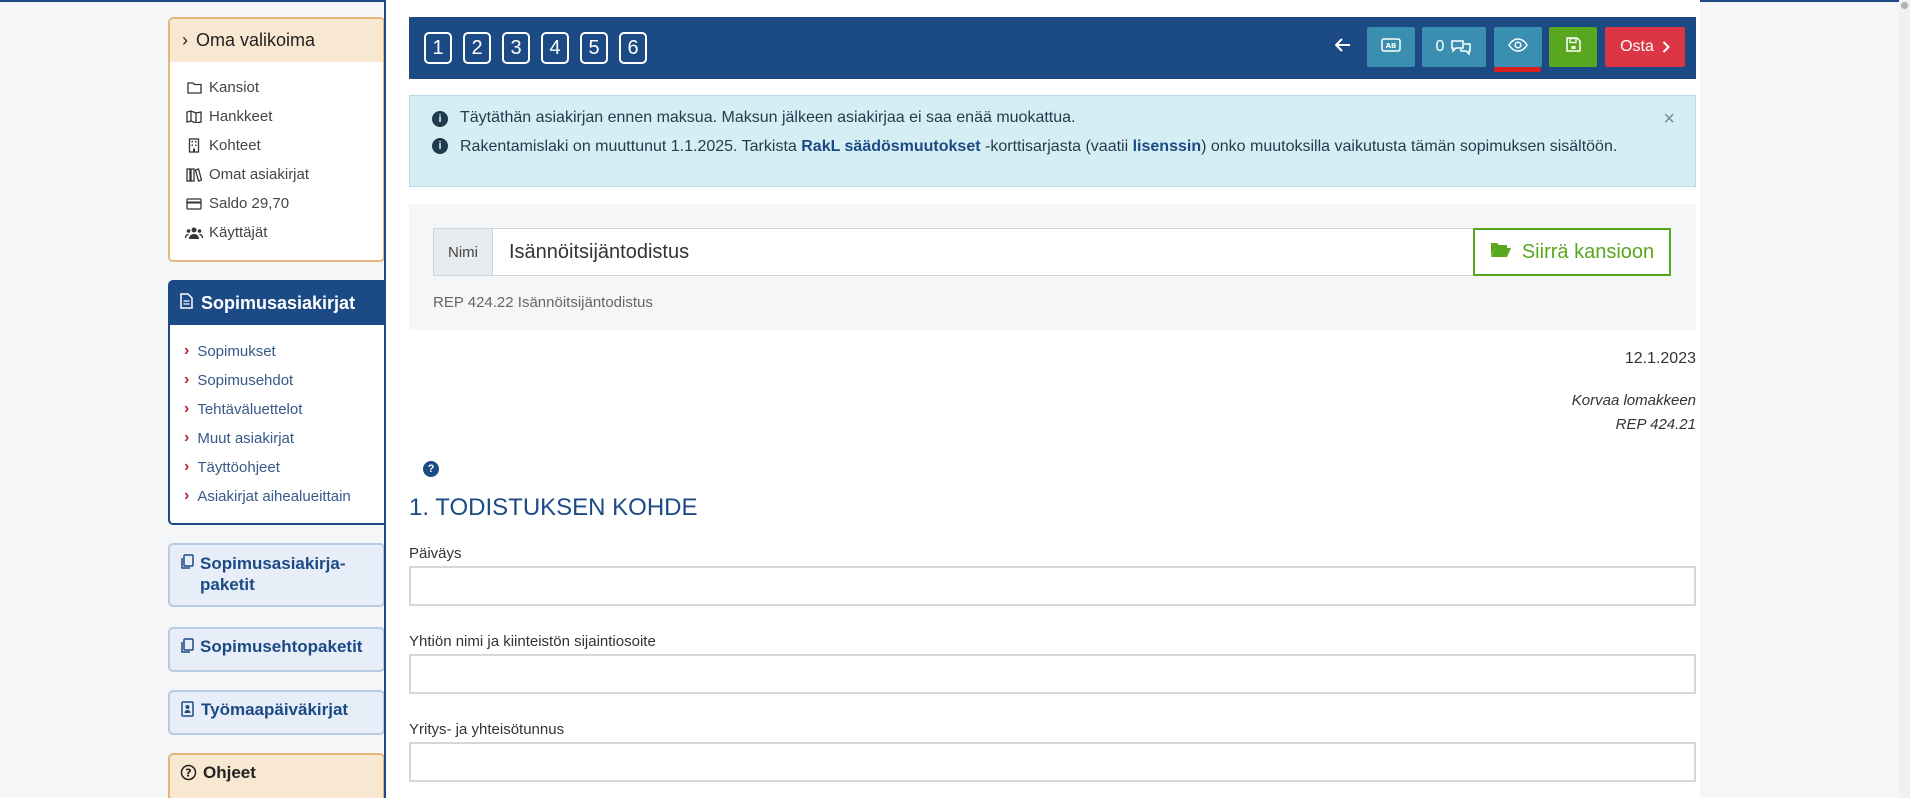 This screenshot has height=798, width=1910. I want to click on sidebar-item-label: Täyttöohjeet, so click(238, 467).